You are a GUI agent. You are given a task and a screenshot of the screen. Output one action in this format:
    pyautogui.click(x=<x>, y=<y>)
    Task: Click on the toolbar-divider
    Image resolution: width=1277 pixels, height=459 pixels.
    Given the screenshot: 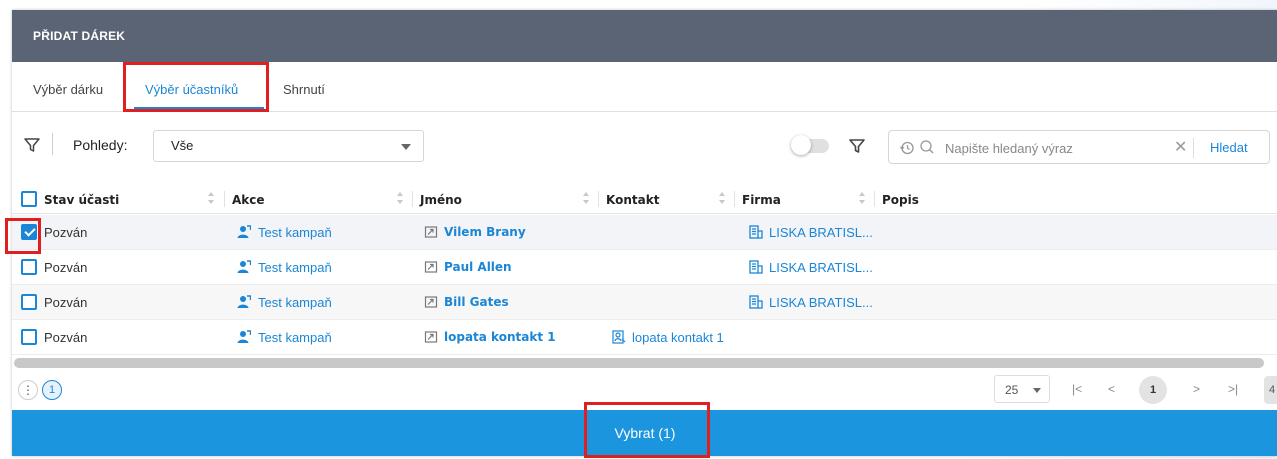 What is the action you would take?
    pyautogui.click(x=52, y=144)
    